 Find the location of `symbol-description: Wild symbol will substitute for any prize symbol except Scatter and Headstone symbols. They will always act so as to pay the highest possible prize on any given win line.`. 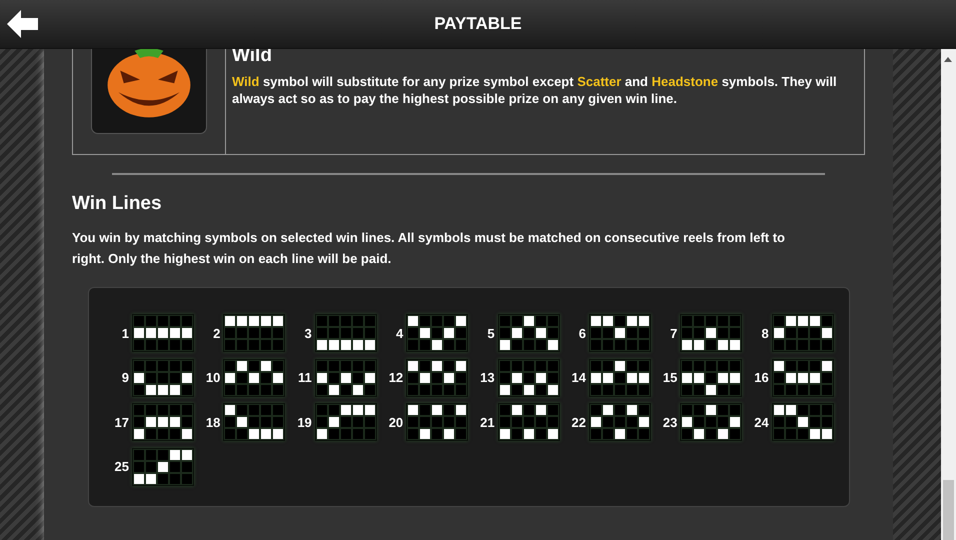

symbol-description: Wild symbol will substitute for any prize symbol except Scatter and Headstone symbols. They will always act so as to pay the highest possible prize on any given win line. is located at coordinates (535, 90).